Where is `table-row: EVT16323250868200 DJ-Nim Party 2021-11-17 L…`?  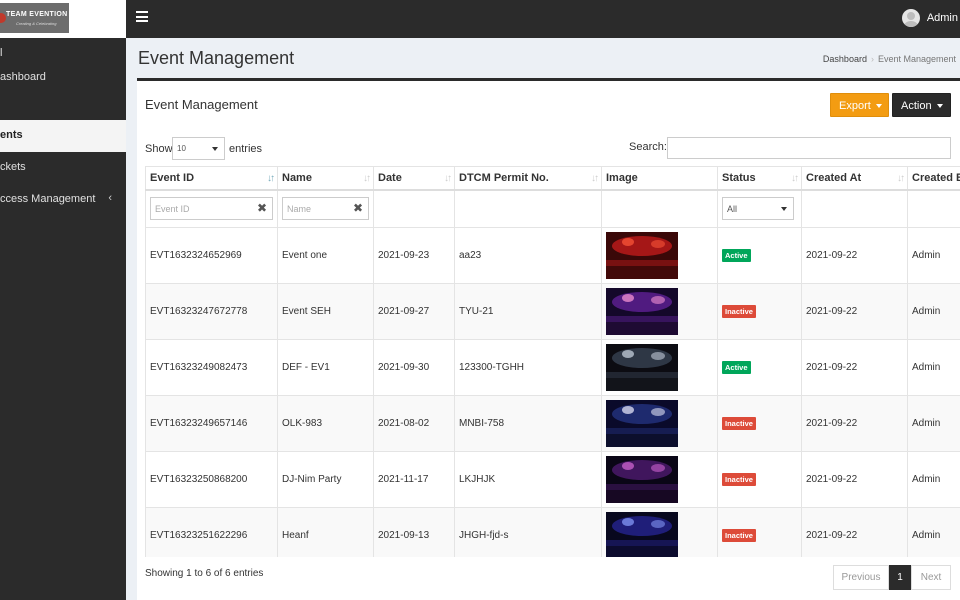 table-row: EVT16323250868200 DJ-Nim Party 2021-11-17 L… is located at coordinates (552, 479).